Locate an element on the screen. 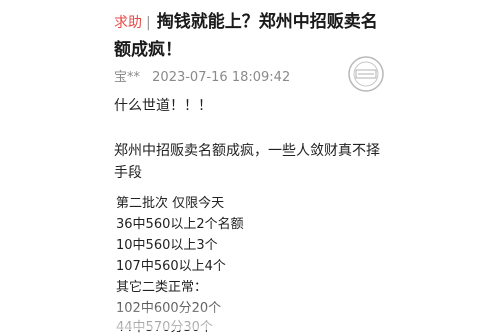 The image size is (499, 335). list-item: 第二批次 仅限今天 is located at coordinates (170, 203).